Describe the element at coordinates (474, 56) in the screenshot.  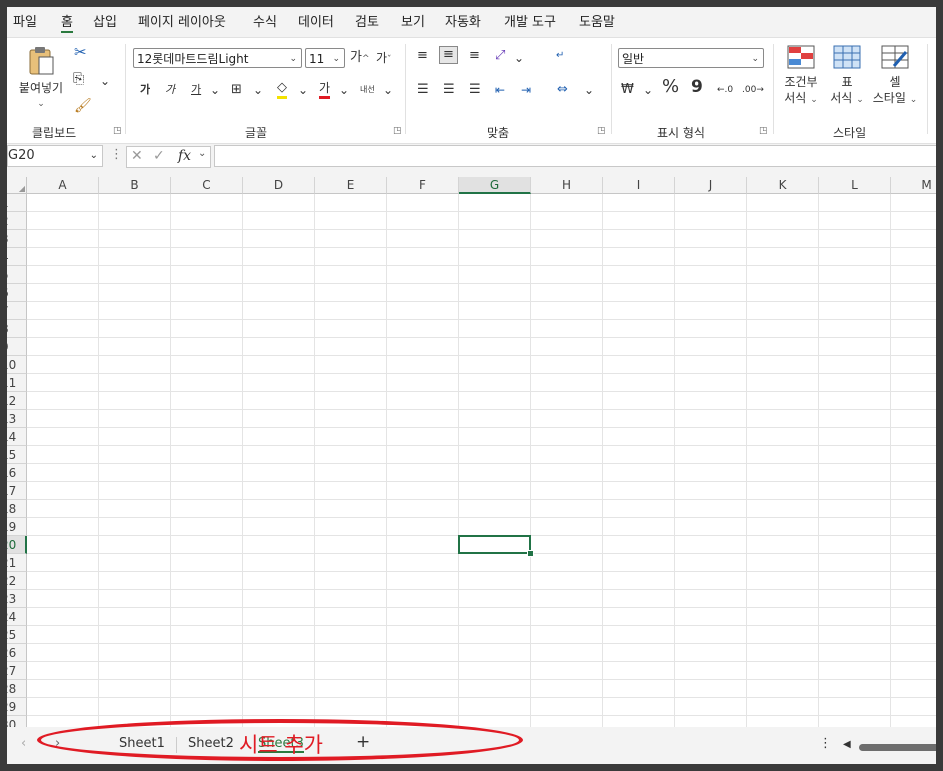
I see `align-bottom-icon: ≡` at that location.